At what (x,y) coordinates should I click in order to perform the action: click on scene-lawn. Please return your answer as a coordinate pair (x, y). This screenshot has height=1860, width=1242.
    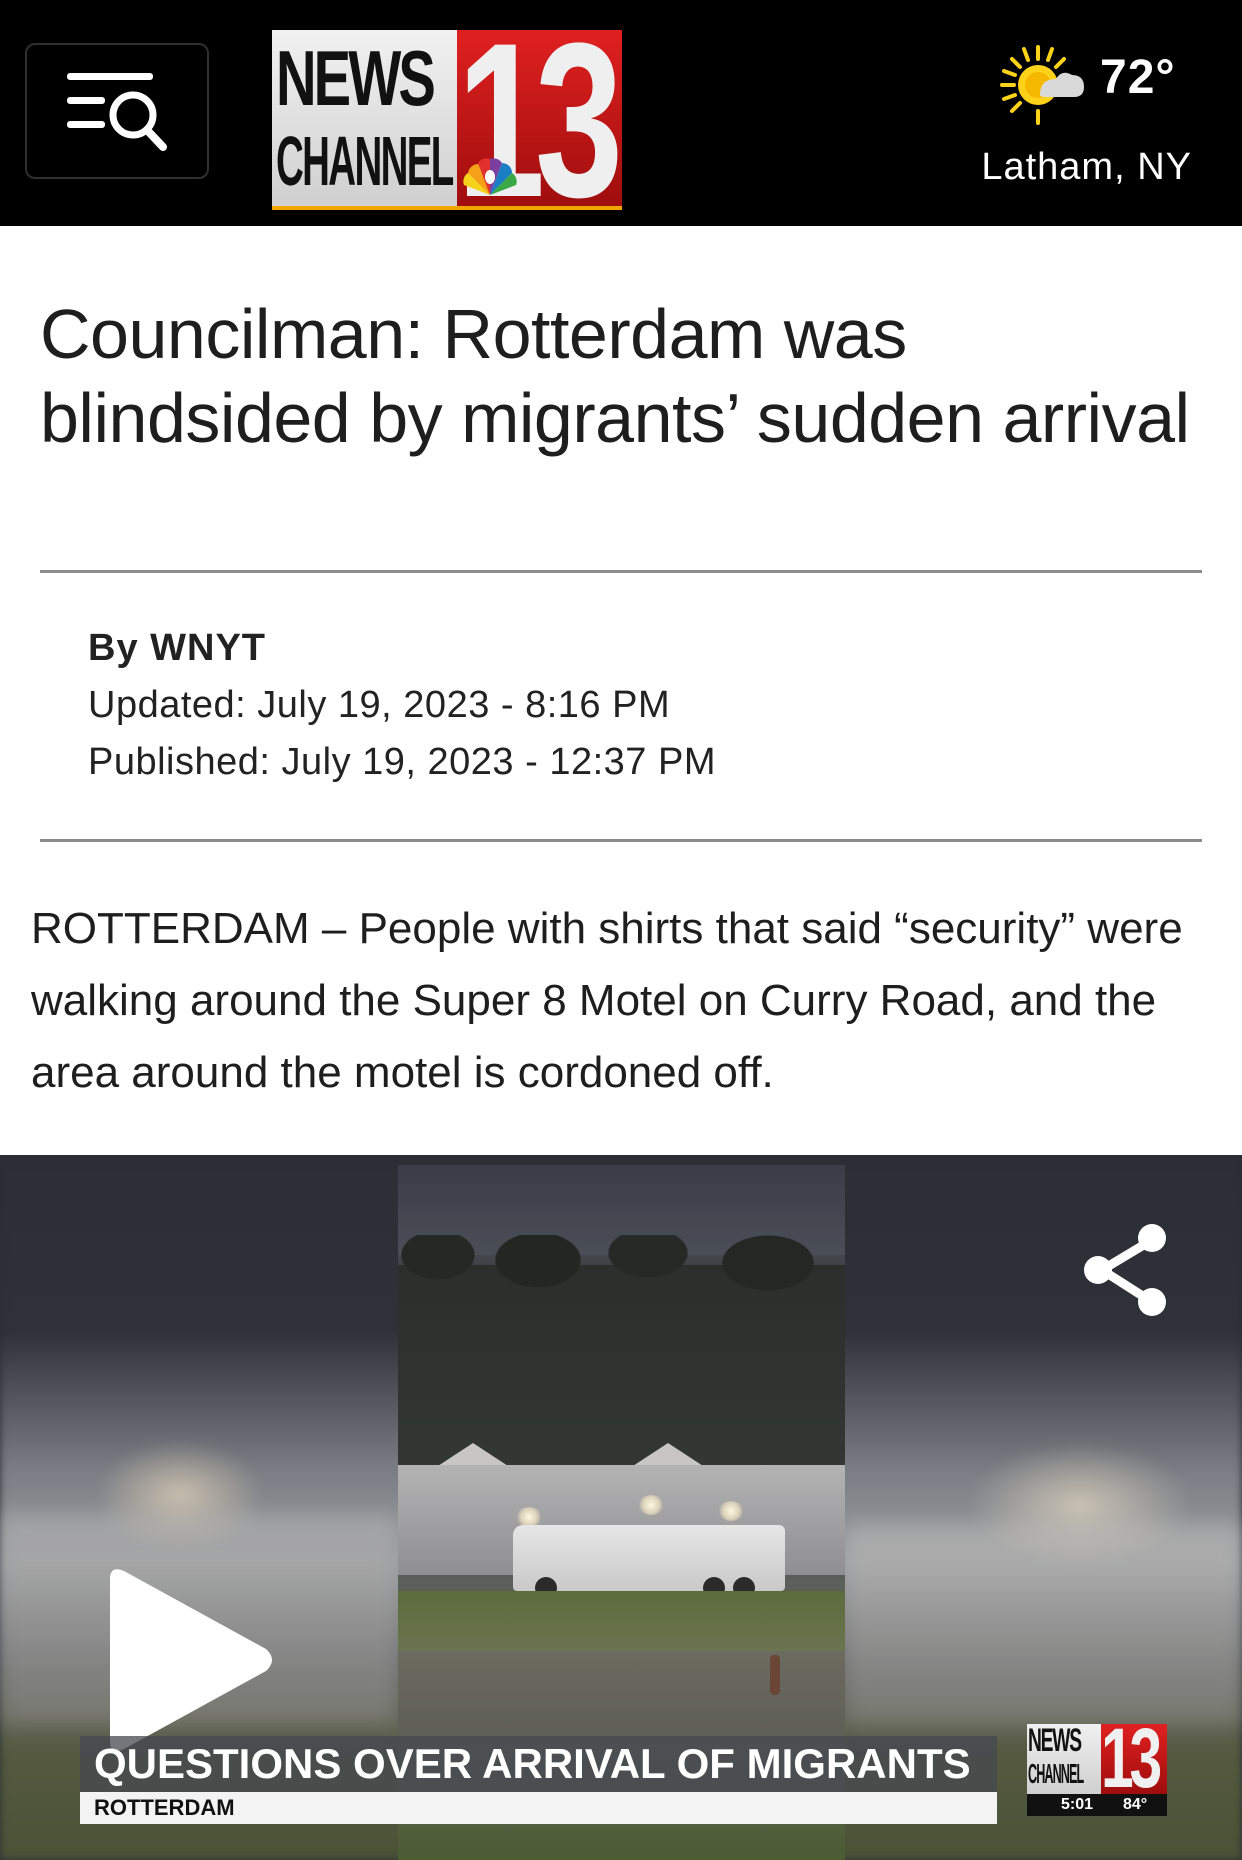
    Looking at the image, I should click on (621, 1621).